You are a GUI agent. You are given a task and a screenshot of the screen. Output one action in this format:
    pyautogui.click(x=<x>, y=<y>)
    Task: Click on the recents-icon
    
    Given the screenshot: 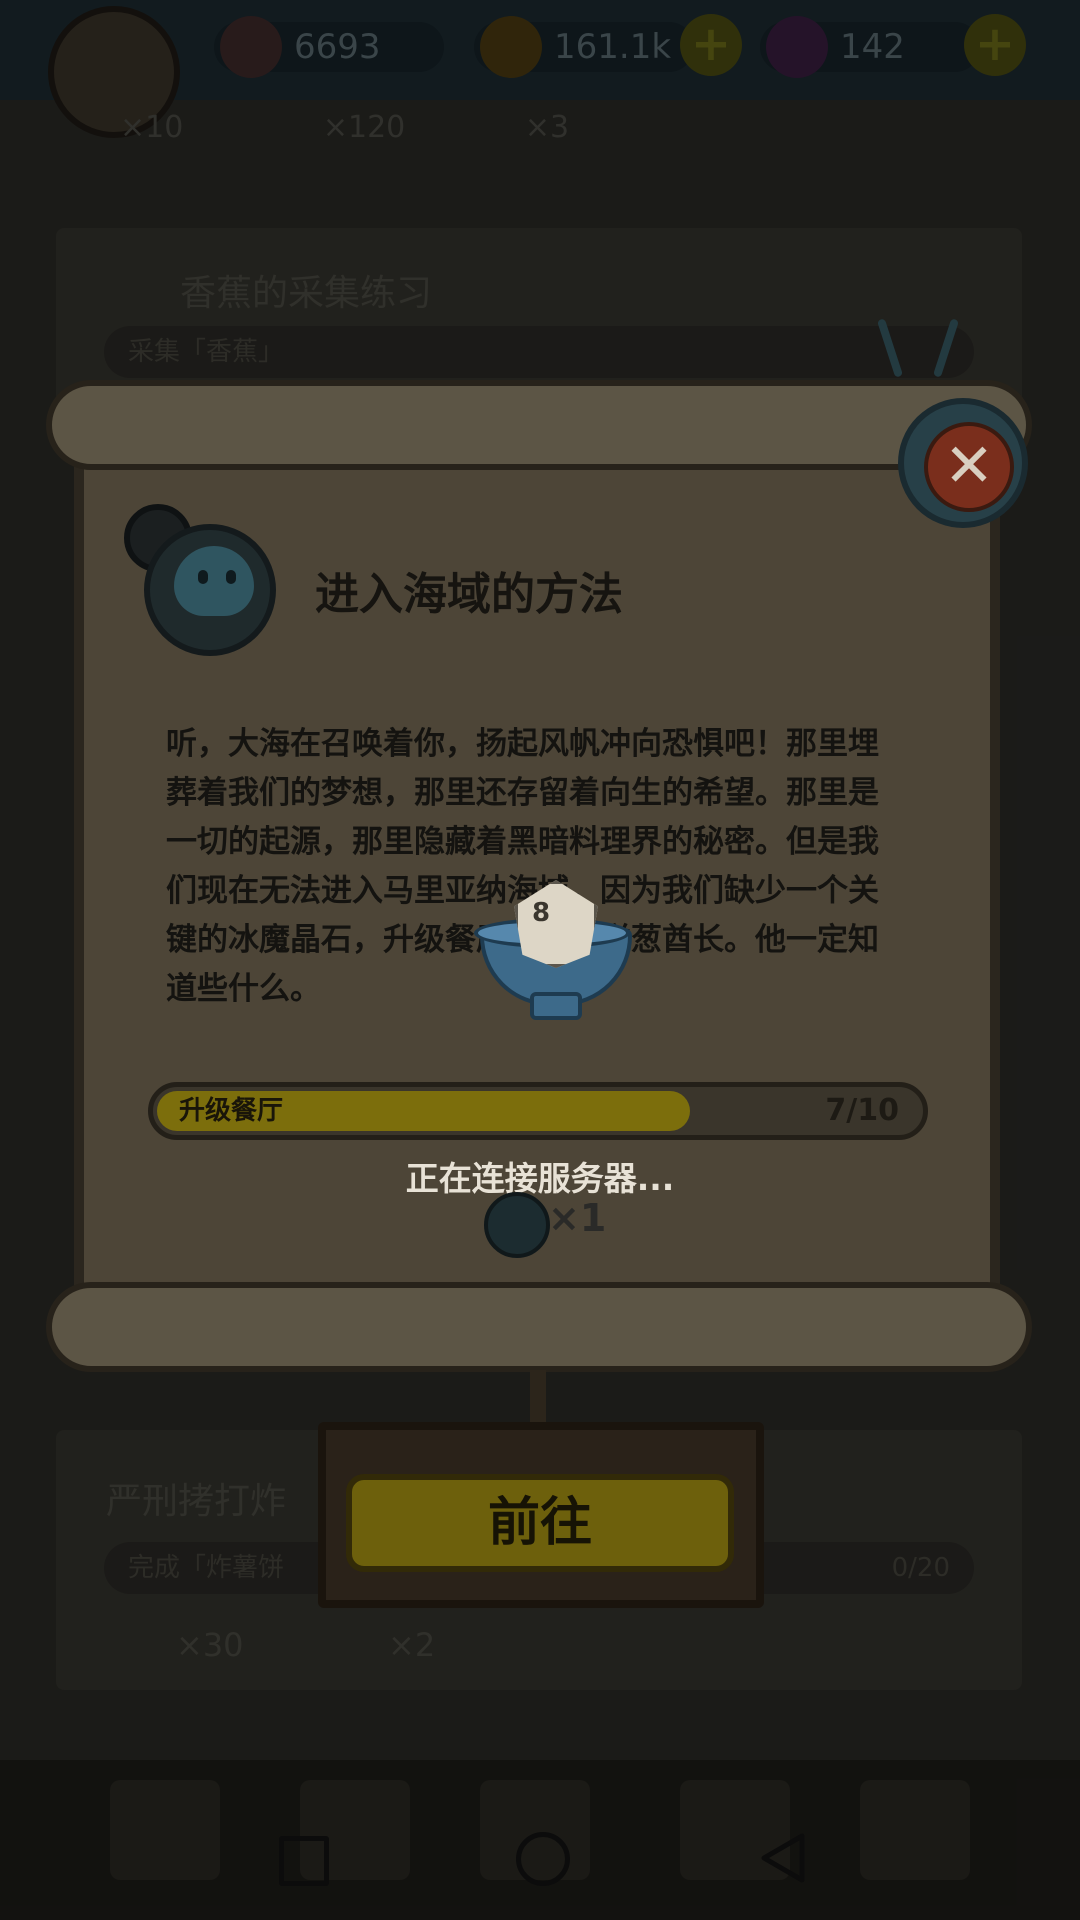 What is the action you would take?
    pyautogui.click(x=304, y=1861)
    